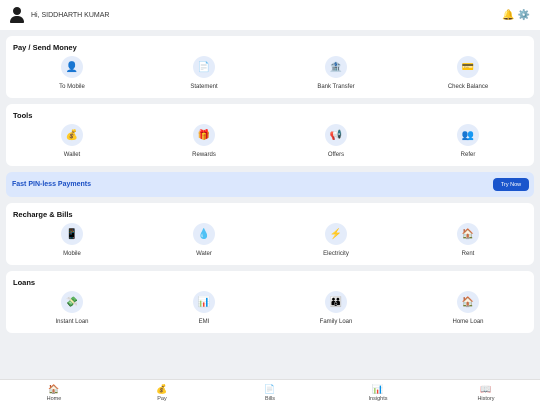 The image size is (540, 405). Describe the element at coordinates (336, 322) in the screenshot. I see `item-label: Family Loan` at that location.